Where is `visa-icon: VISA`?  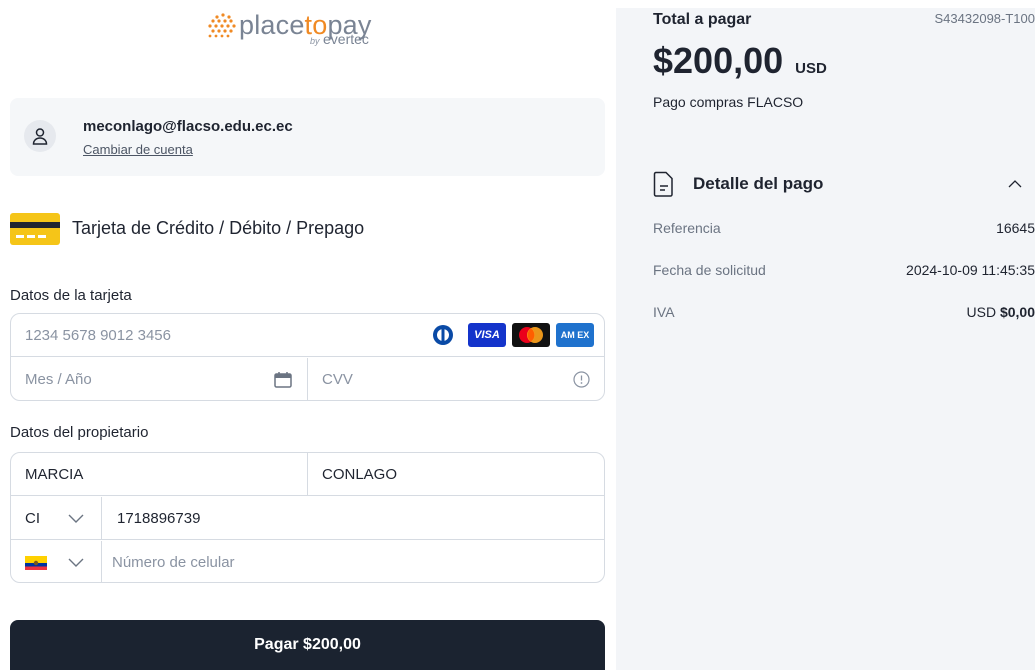
visa-icon: VISA is located at coordinates (487, 335).